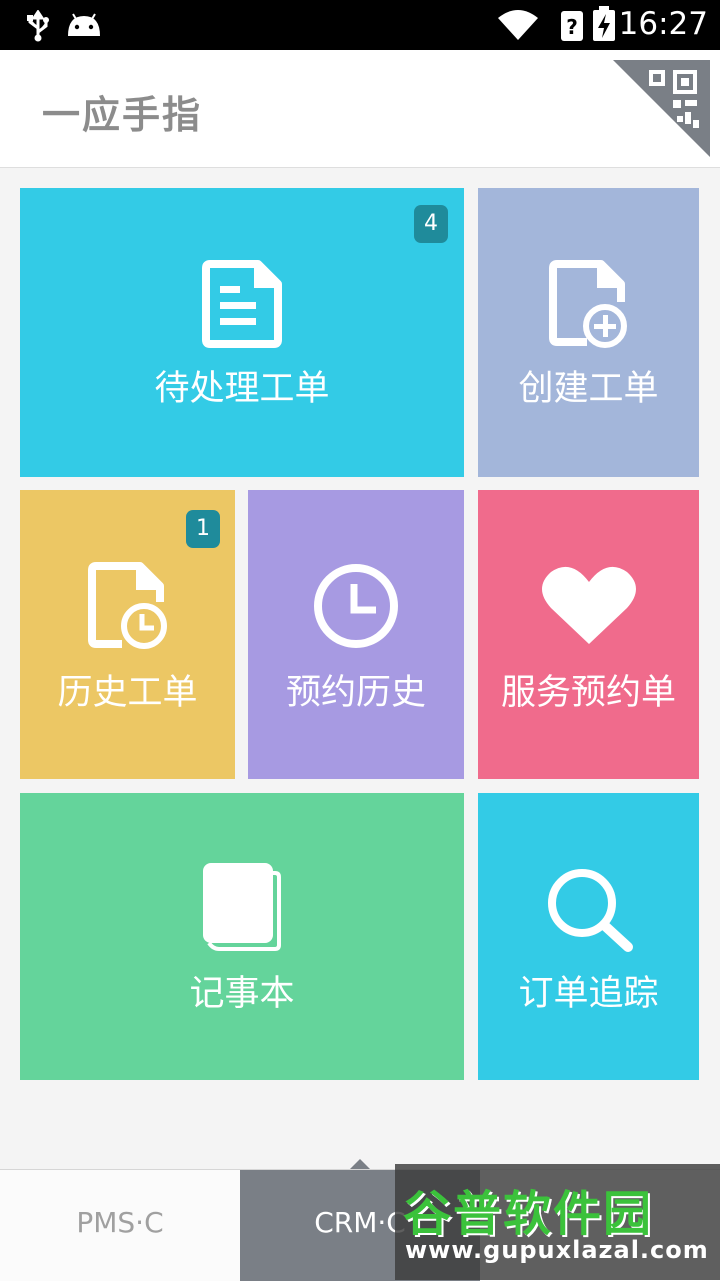 The height and width of the screenshot is (1281, 720). Describe the element at coordinates (127, 605) in the screenshot. I see `document-clock-icon` at that location.